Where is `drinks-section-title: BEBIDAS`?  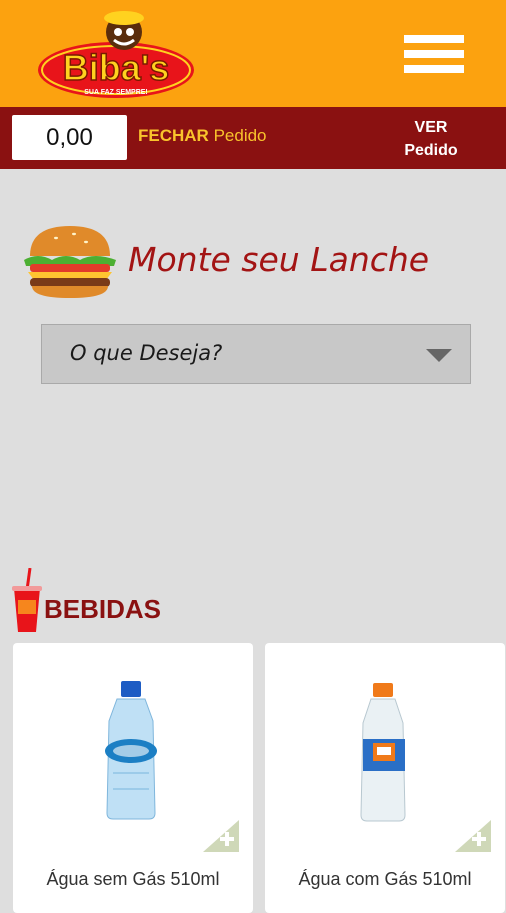 drinks-section-title: BEBIDAS is located at coordinates (103, 609).